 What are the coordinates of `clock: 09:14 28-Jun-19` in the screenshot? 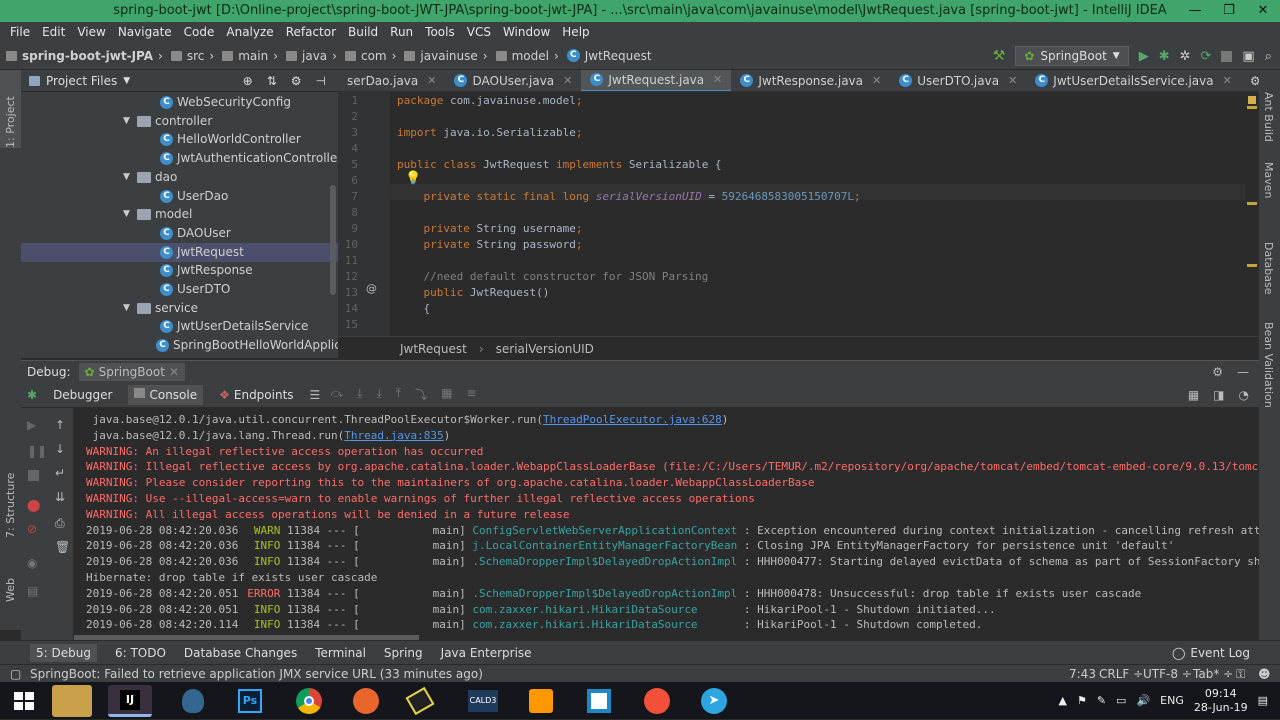 It's located at (1221, 701).